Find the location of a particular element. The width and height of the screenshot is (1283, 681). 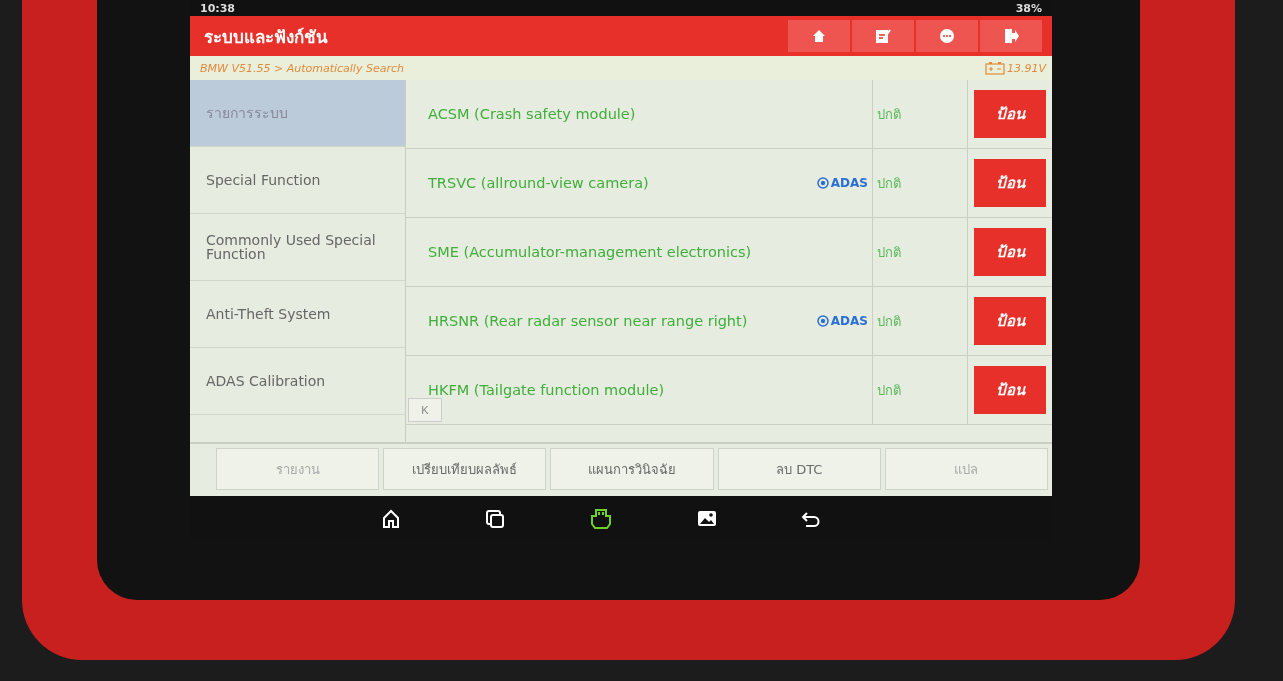

notes-button is located at coordinates (883, 36).